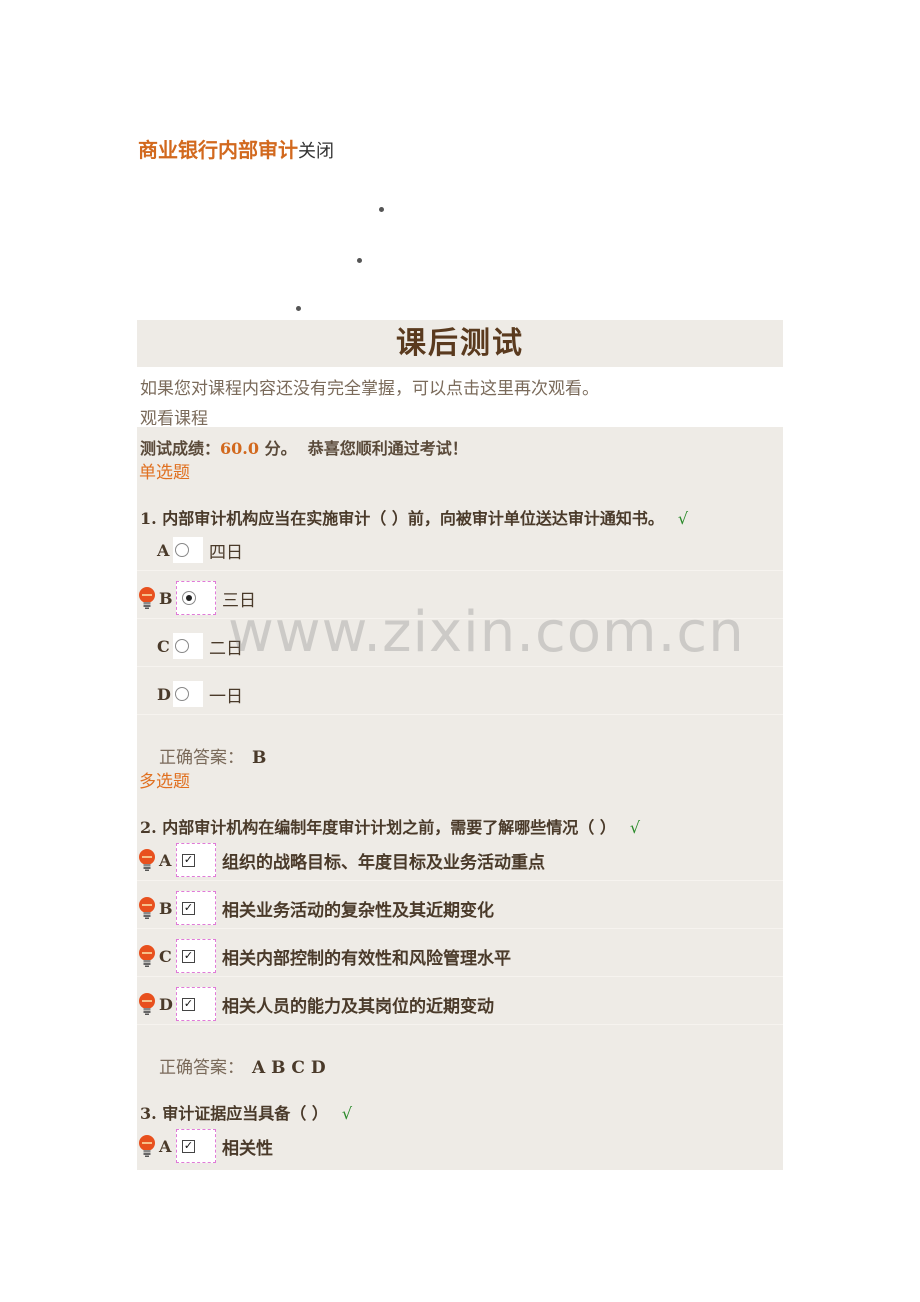 The image size is (920, 1302). What do you see at coordinates (460, 646) in the screenshot?
I see `q1-option-c: C 二日` at bounding box center [460, 646].